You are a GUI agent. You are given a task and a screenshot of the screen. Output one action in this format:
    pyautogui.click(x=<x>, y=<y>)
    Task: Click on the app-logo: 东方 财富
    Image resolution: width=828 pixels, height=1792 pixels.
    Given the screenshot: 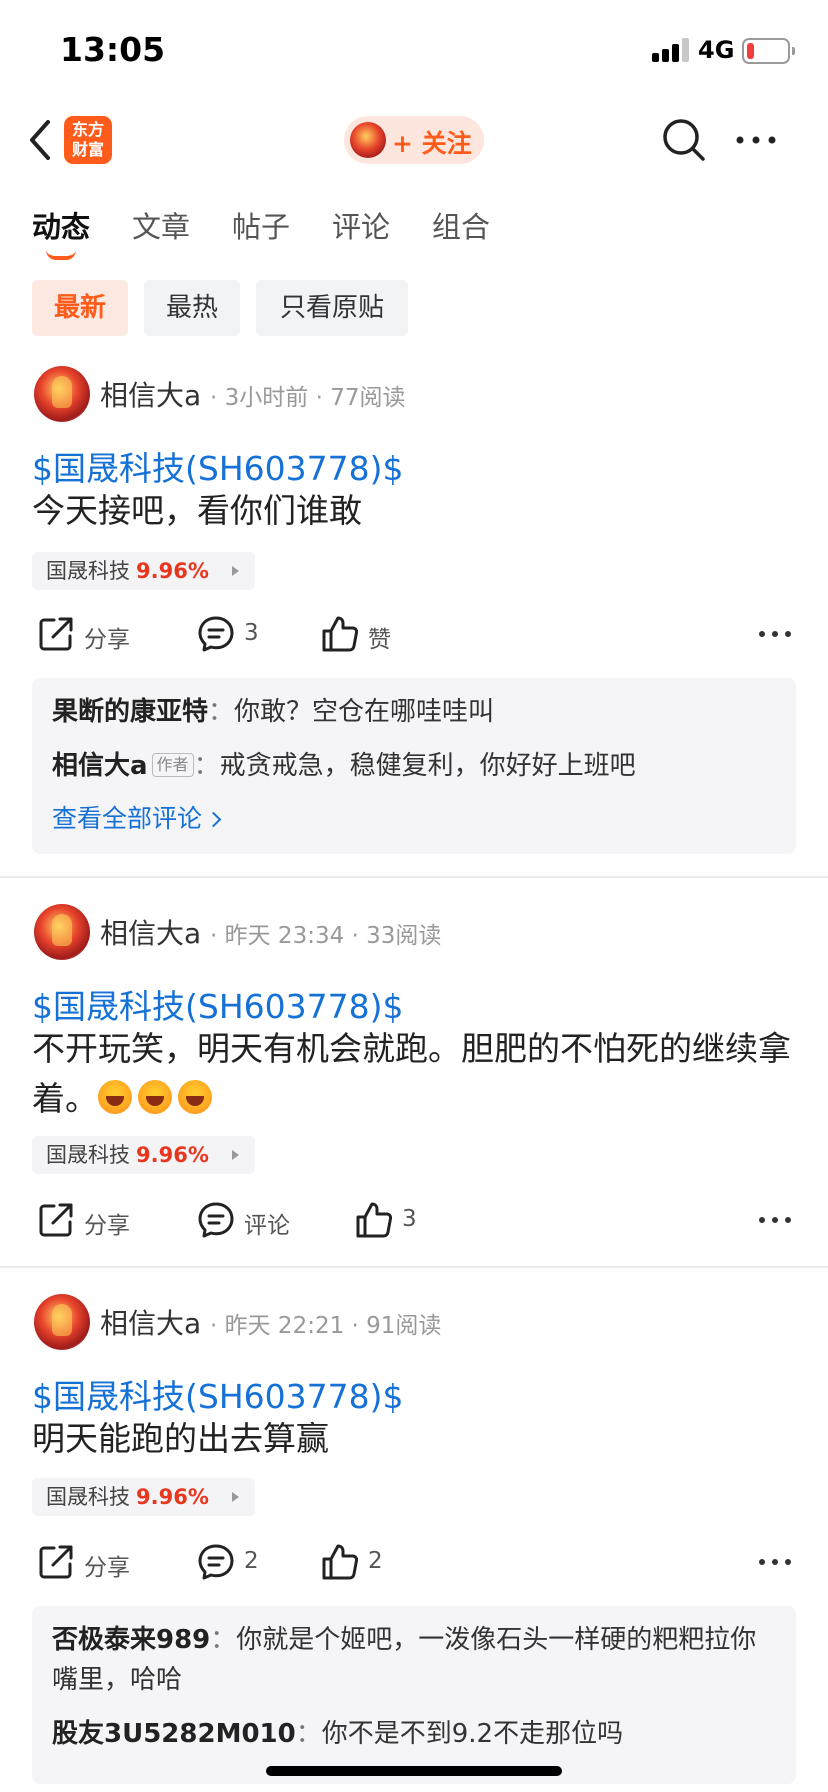 What is the action you would take?
    pyautogui.click(x=88, y=140)
    